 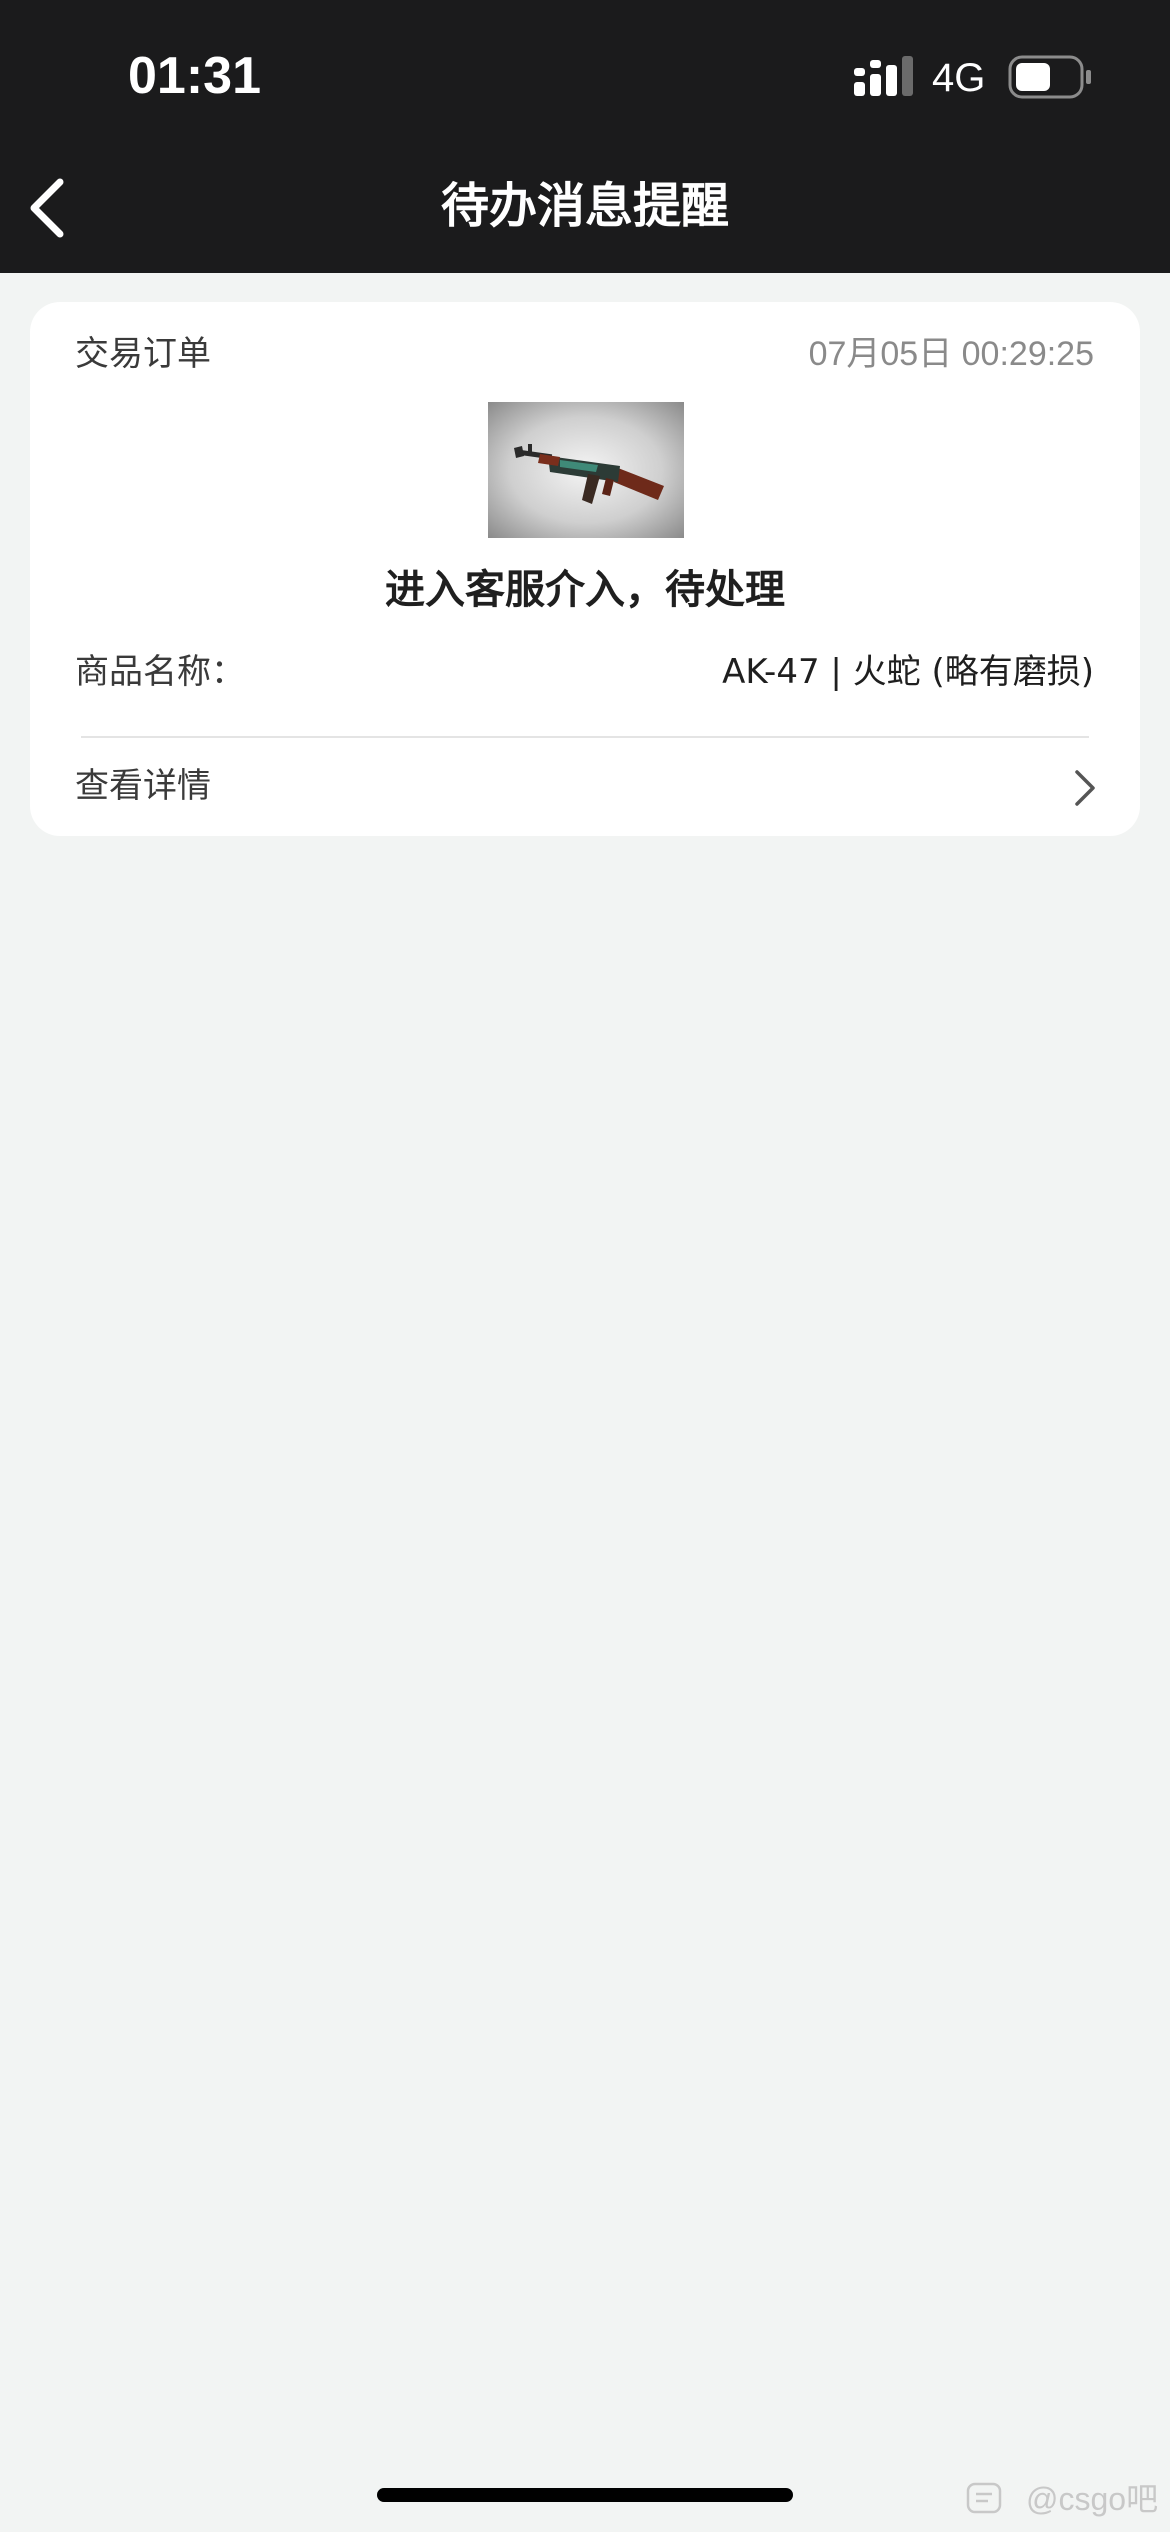 I want to click on top-bar: 01:31 4G 待办消息提醒, so click(x=585, y=136).